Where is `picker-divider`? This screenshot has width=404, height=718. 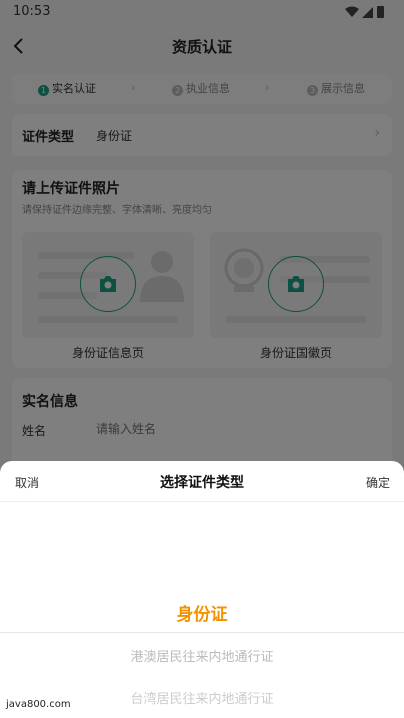
picker-divider is located at coordinates (202, 632).